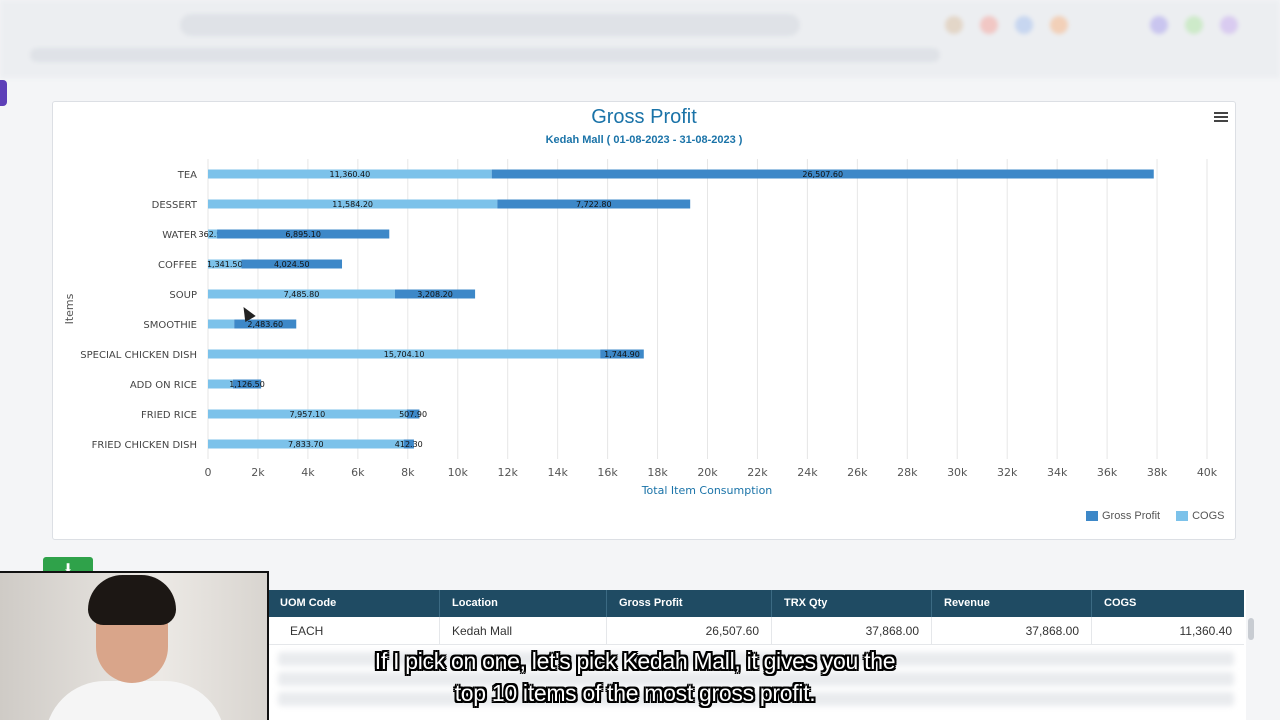 The image size is (1280, 720). I want to click on column-header-location: Location, so click(523, 603).